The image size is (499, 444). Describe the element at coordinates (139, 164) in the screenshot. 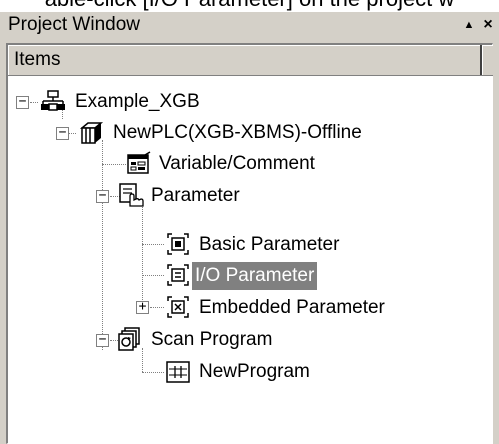

I see `variable-comment-icon` at that location.